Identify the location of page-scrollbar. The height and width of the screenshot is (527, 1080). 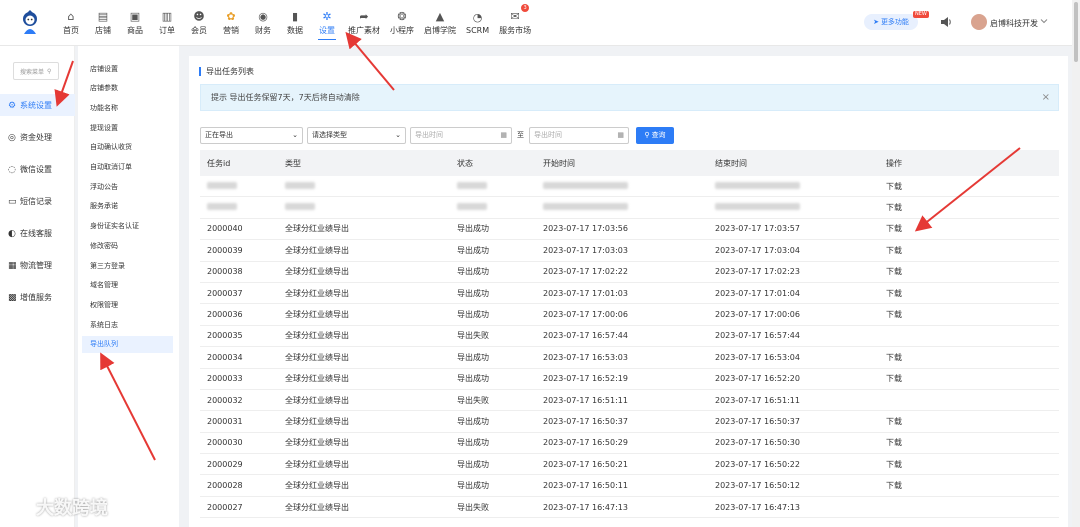
(1076, 263).